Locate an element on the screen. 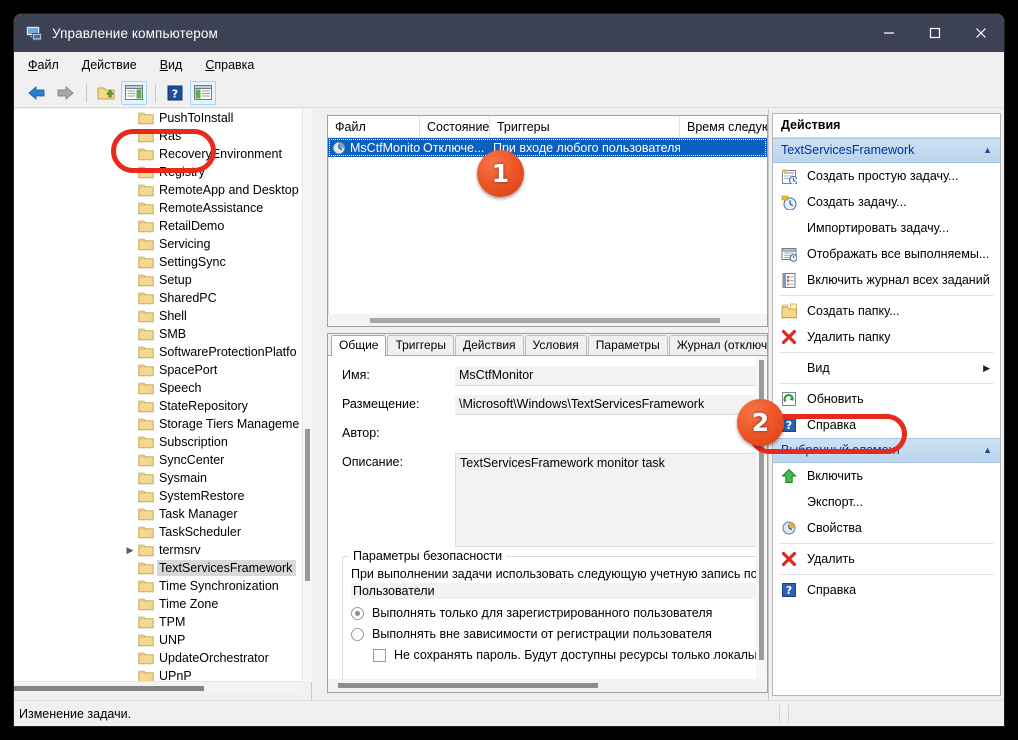 This screenshot has height=740, width=1018. tree-item: Ras is located at coordinates (158, 136).